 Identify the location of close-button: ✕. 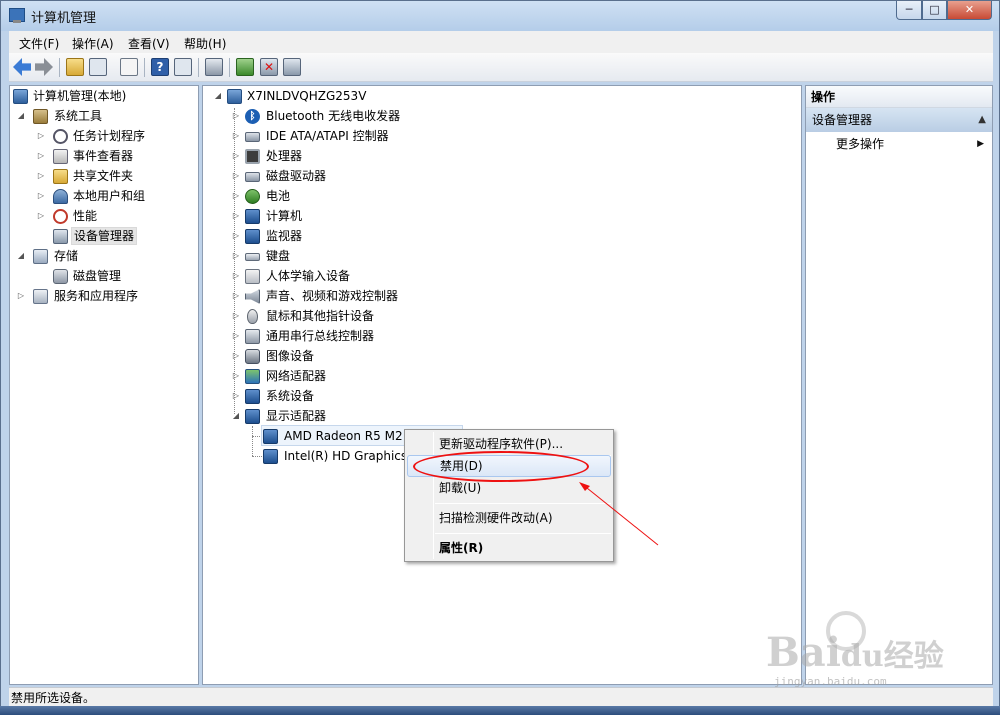
(969, 10).